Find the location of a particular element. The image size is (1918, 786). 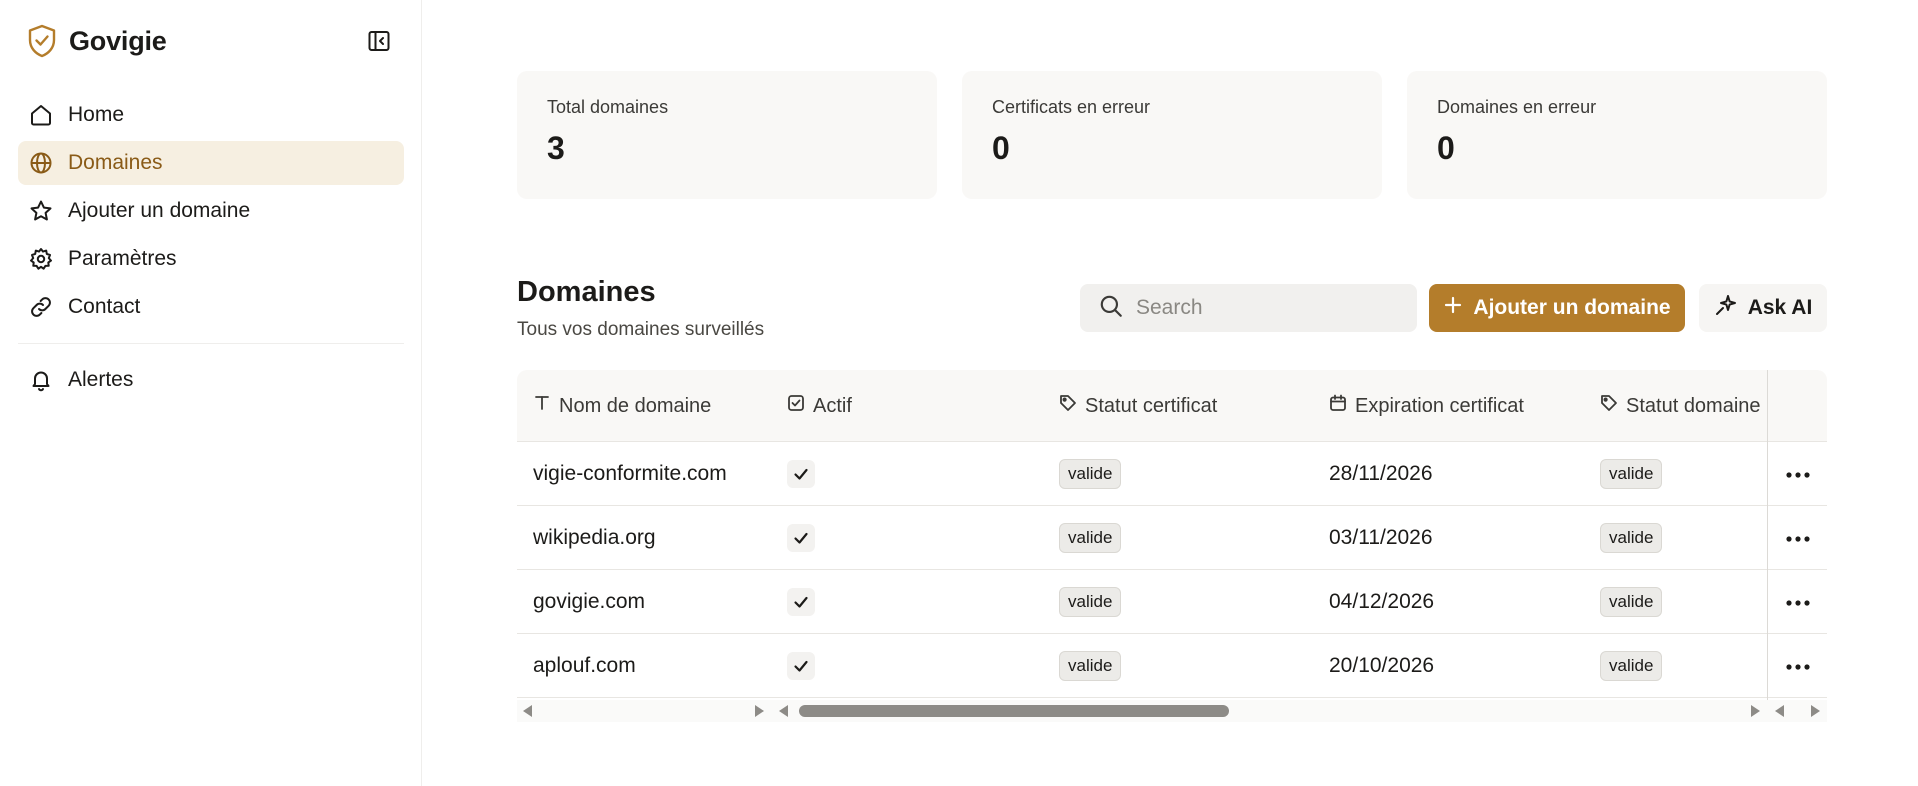

table-row: wikipedia.org valide 03/11/2026 valide is located at coordinates (1172, 538).